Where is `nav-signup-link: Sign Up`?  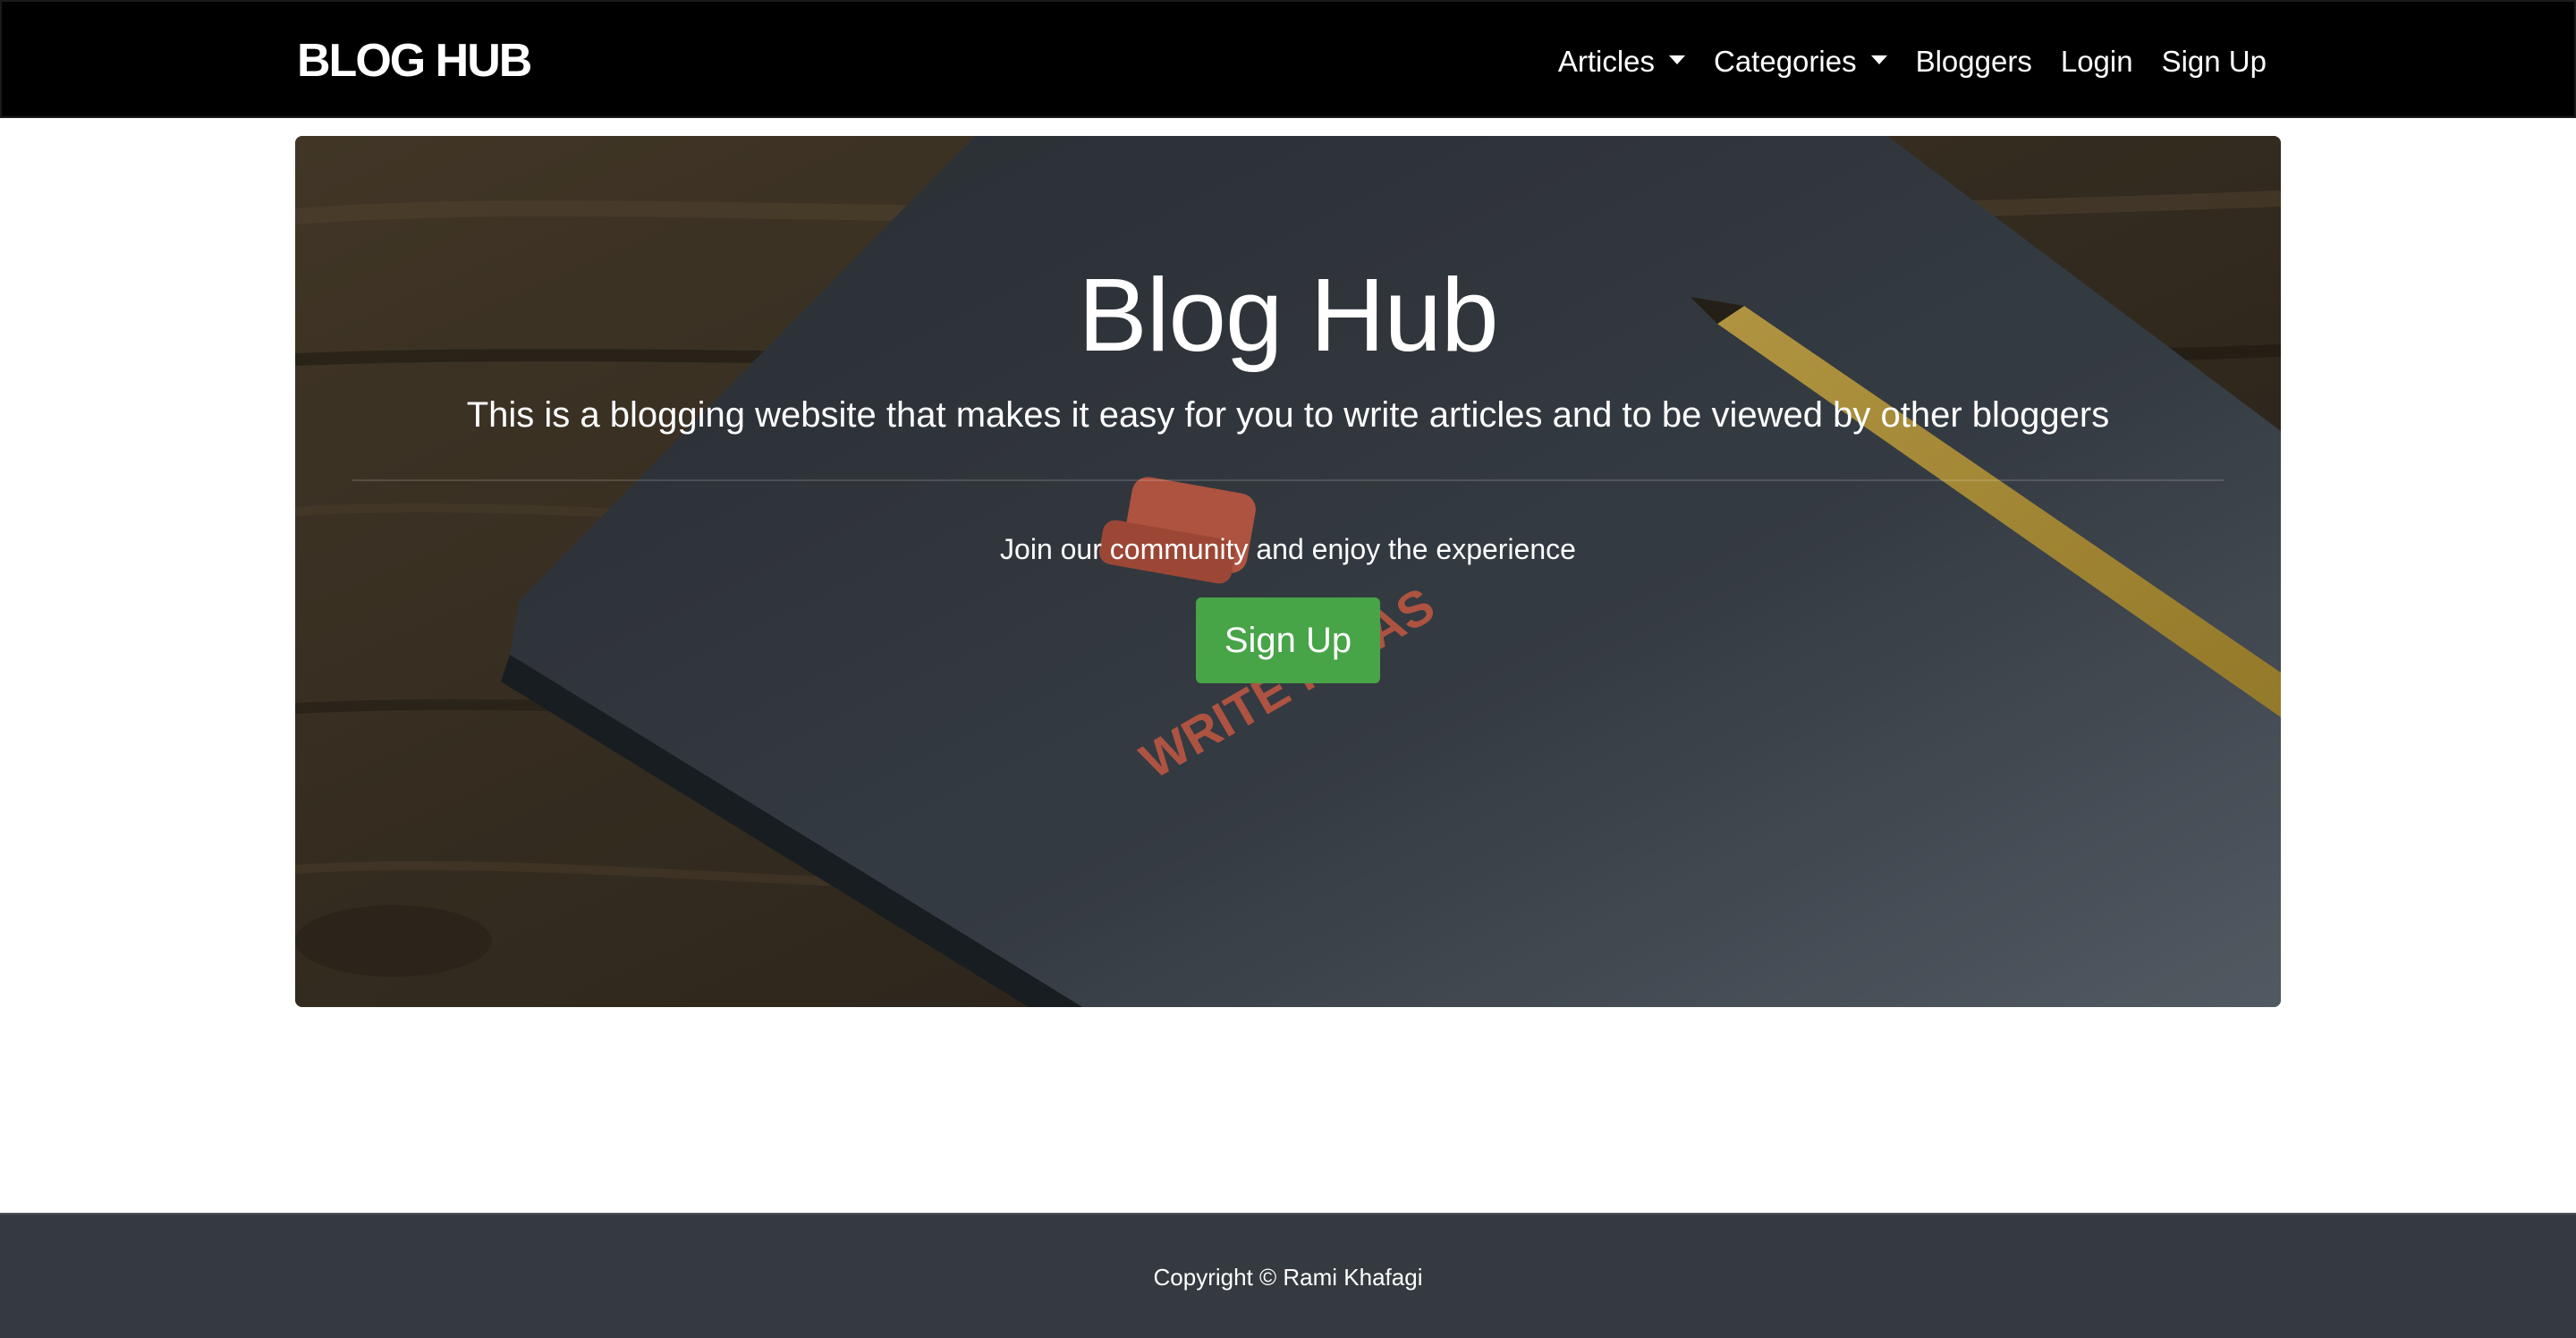
nav-signup-link: Sign Up is located at coordinates (2214, 62).